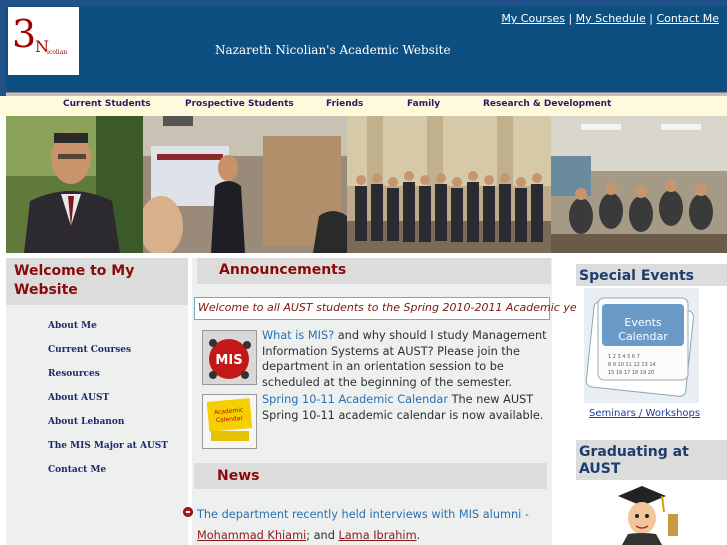  Describe the element at coordinates (377, 535) in the screenshot. I see `alumni-ibrahim-link: Lama Ibrahim` at that location.